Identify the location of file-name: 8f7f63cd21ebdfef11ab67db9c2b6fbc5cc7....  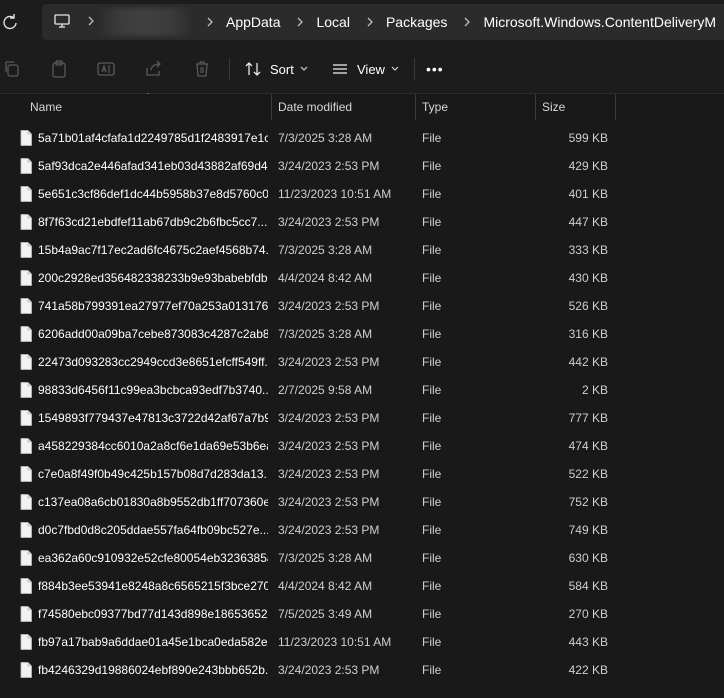
(153, 222).